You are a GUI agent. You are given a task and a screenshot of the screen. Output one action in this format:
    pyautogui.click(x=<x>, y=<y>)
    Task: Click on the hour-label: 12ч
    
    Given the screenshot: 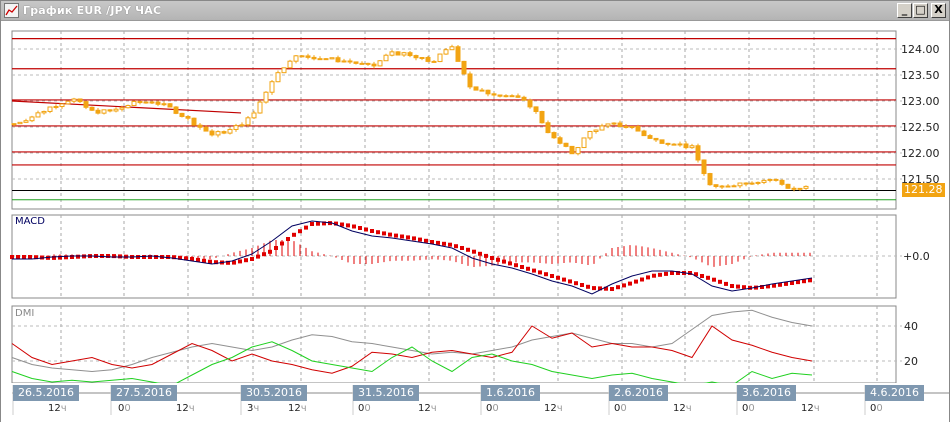 What is the action you would take?
    pyautogui.click(x=297, y=408)
    